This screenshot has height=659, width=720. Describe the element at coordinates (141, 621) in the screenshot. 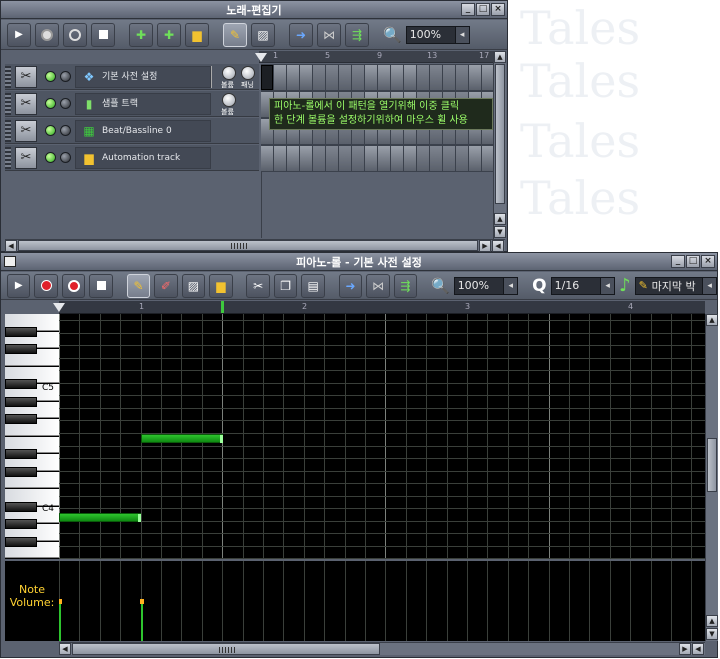

I see `volume-bar` at that location.